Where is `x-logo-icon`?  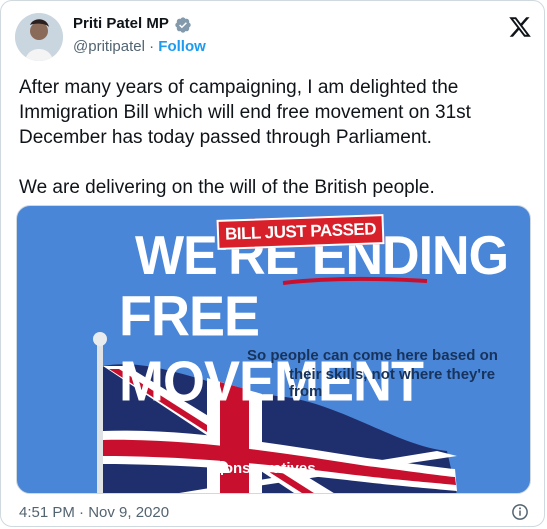
x-logo-icon is located at coordinates (520, 27).